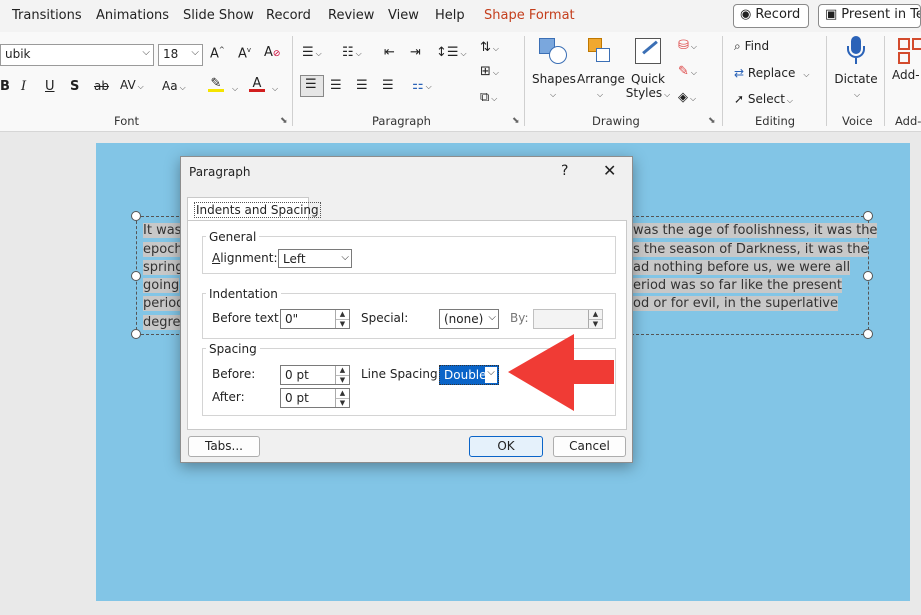  Describe the element at coordinates (218, 15) in the screenshot. I see `tab-slide-show: Slide Show` at that location.